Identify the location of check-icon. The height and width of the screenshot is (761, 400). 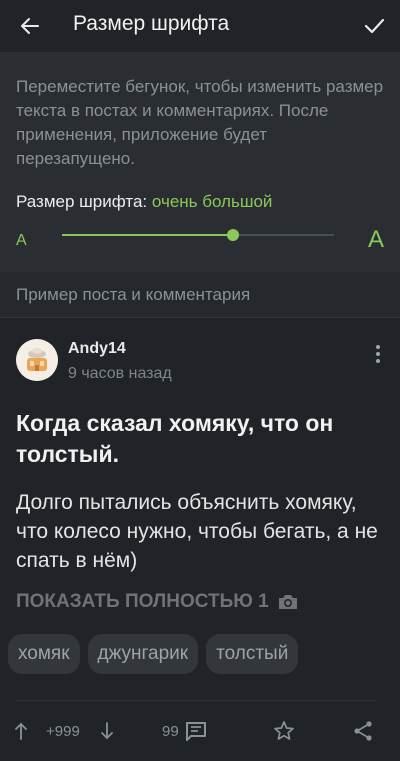
(374, 26).